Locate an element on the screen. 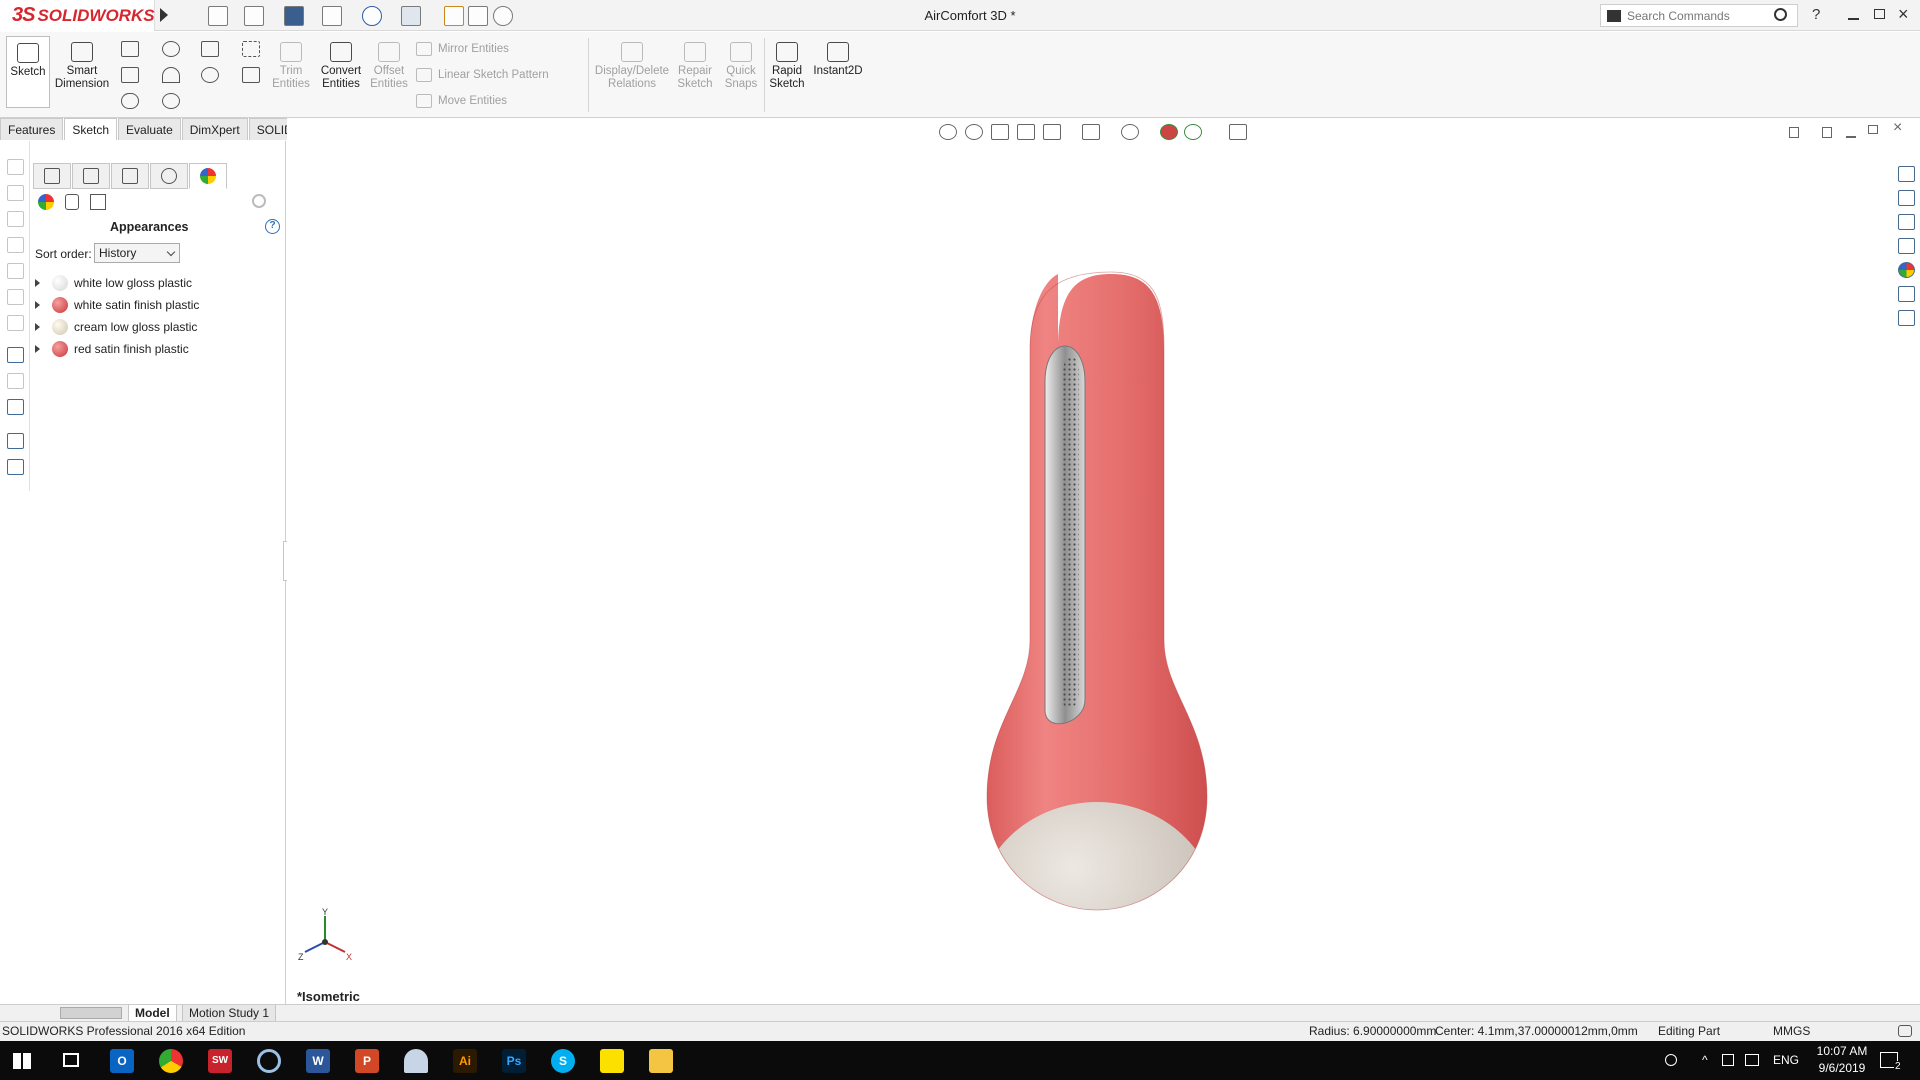 Image resolution: width=1920 pixels, height=1080 pixels. close-window-icon: × is located at coordinates (1903, 14).